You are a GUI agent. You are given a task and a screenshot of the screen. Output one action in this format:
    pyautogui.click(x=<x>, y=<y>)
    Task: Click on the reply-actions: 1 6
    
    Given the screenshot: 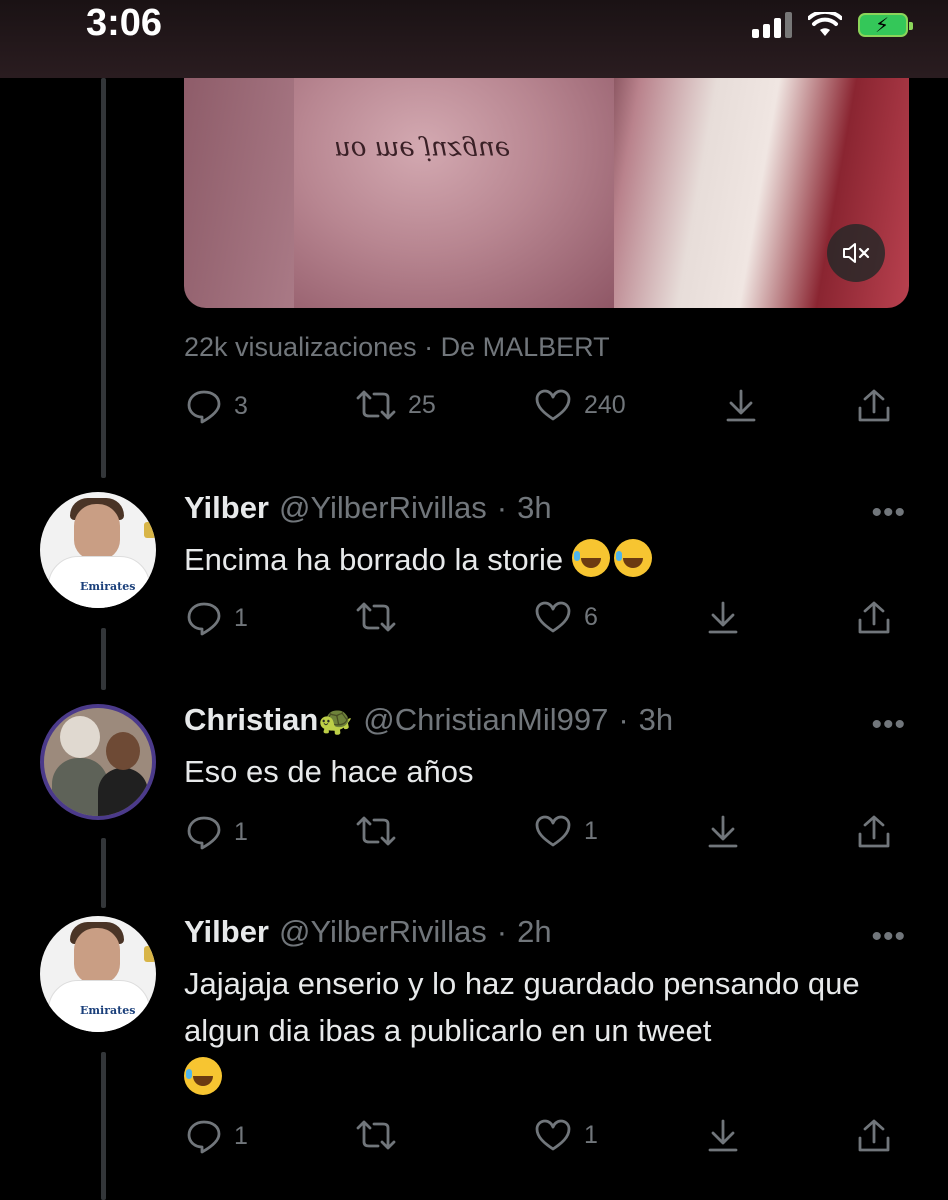 What is the action you would take?
    pyautogui.click(x=539, y=622)
    